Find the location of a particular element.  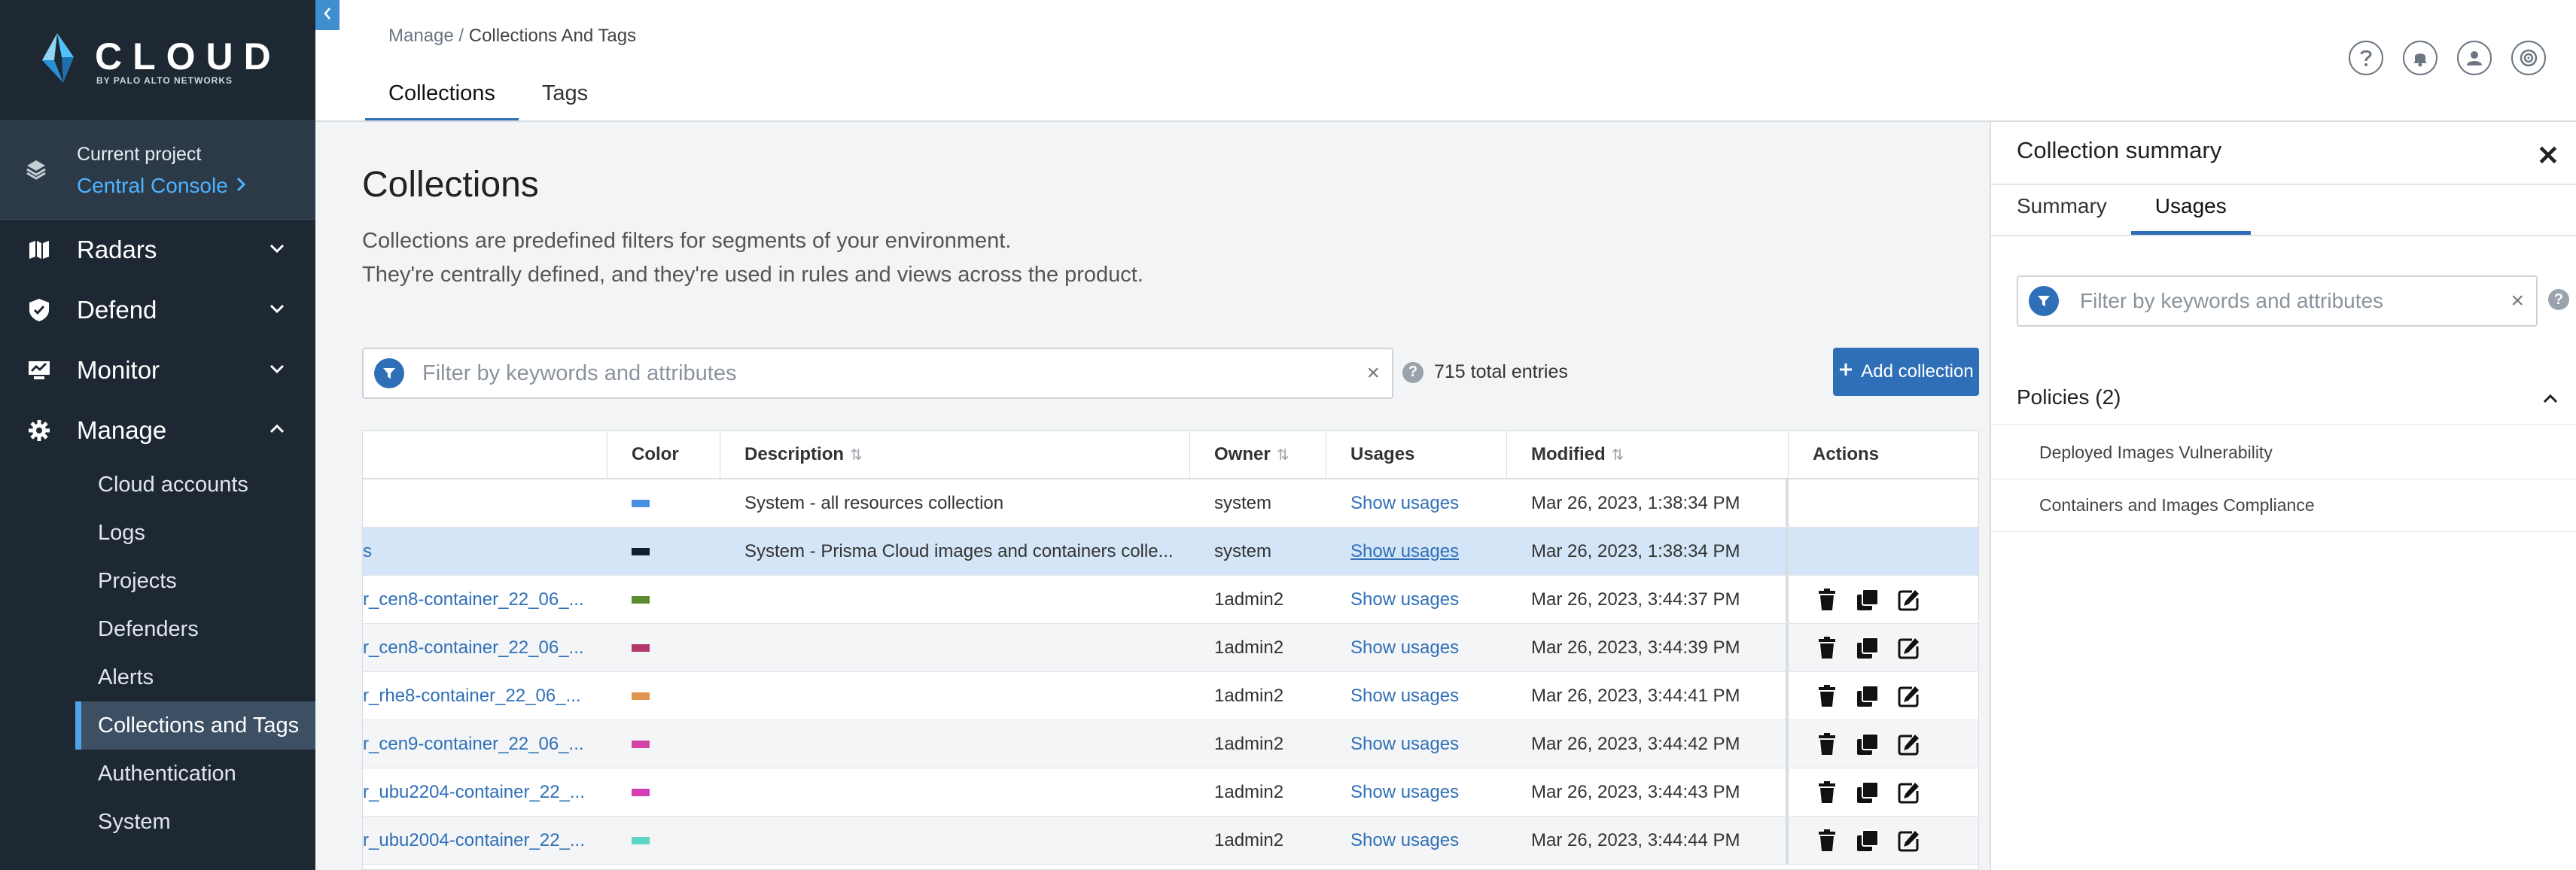

compass-icon is located at coordinates (2529, 58).